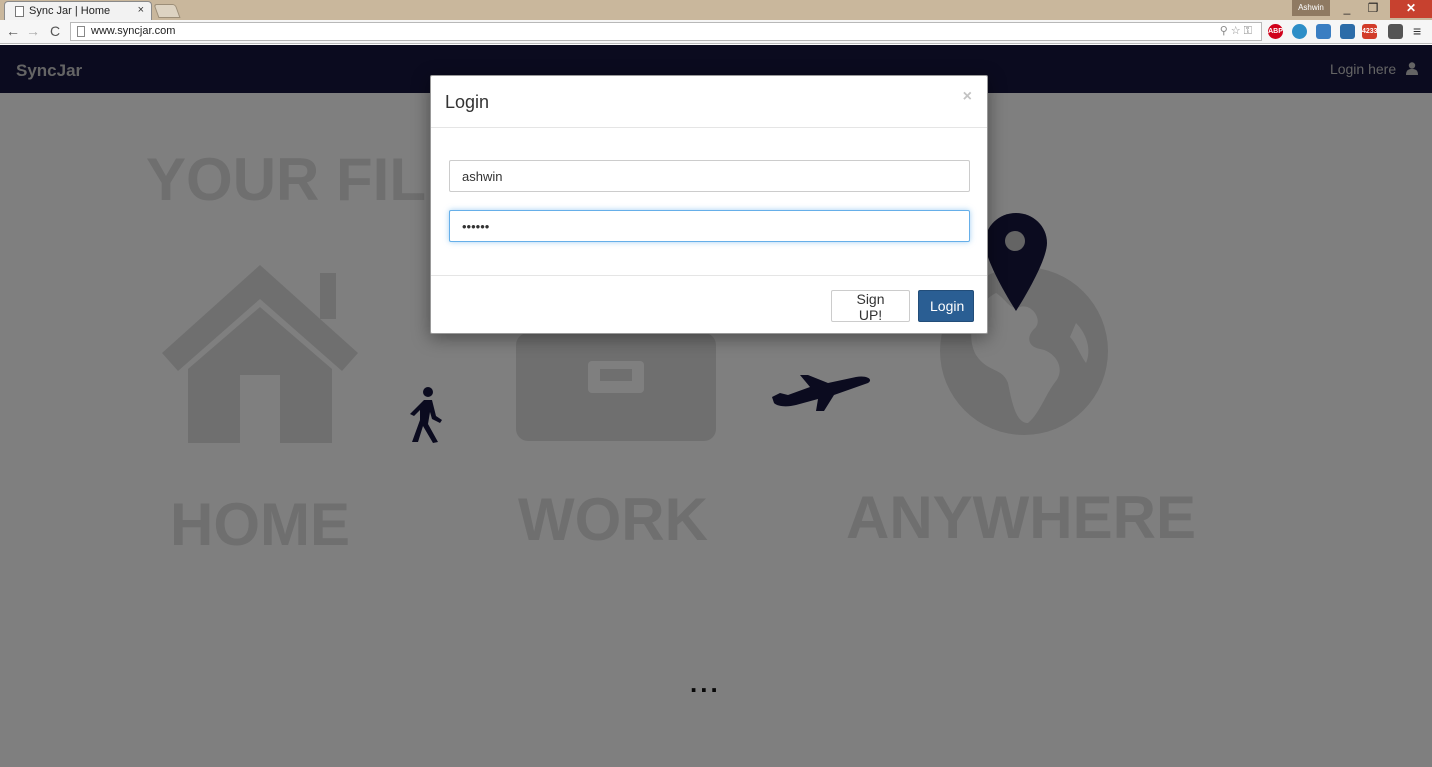 The height and width of the screenshot is (767, 1432). What do you see at coordinates (1395, 31) in the screenshot?
I see `eyedropper-icon` at bounding box center [1395, 31].